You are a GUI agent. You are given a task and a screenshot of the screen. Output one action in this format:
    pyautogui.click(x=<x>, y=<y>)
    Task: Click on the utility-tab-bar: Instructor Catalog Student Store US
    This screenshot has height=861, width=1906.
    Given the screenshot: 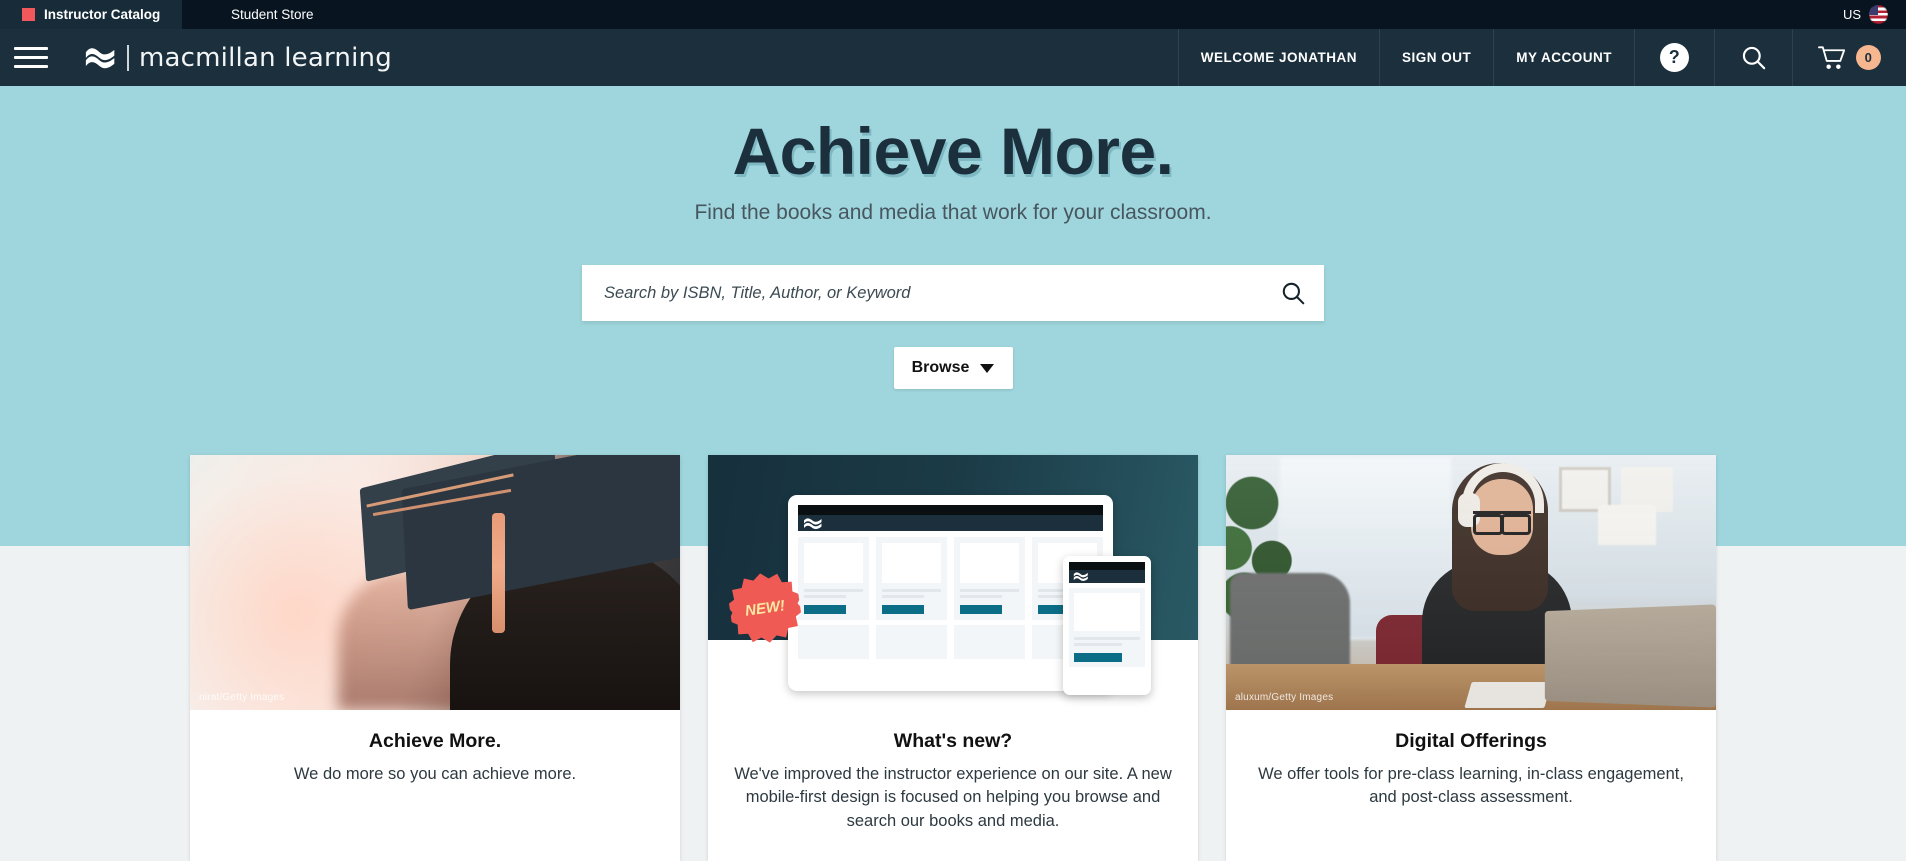 What is the action you would take?
    pyautogui.click(x=953, y=14)
    